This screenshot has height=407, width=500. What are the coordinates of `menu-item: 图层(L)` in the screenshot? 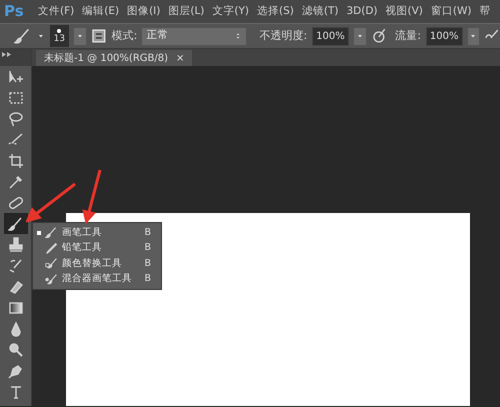 It's located at (186, 12).